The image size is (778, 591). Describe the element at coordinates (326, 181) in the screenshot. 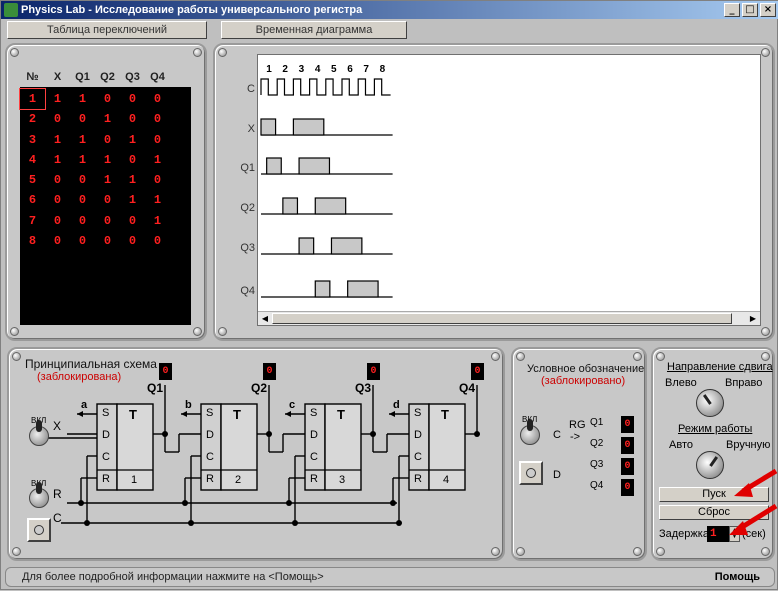

I see `waveform-canvas: 12345678` at that location.